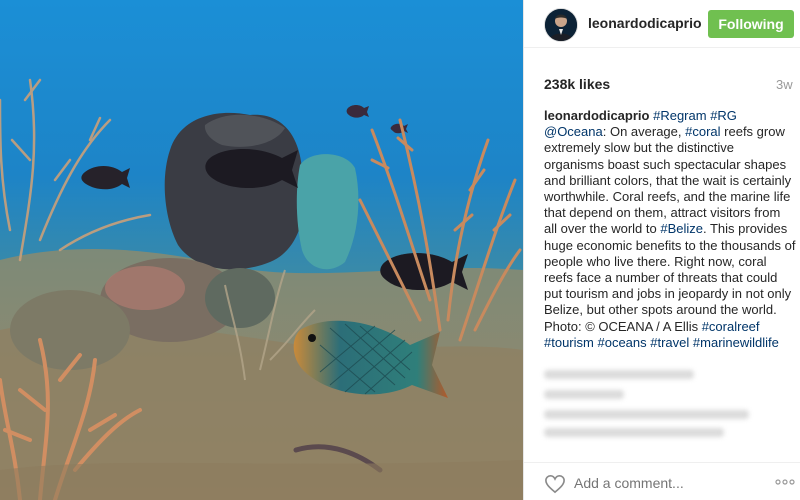 Image resolution: width=800 pixels, height=500 pixels. I want to click on caption-hashtag: #travel, so click(669, 342).